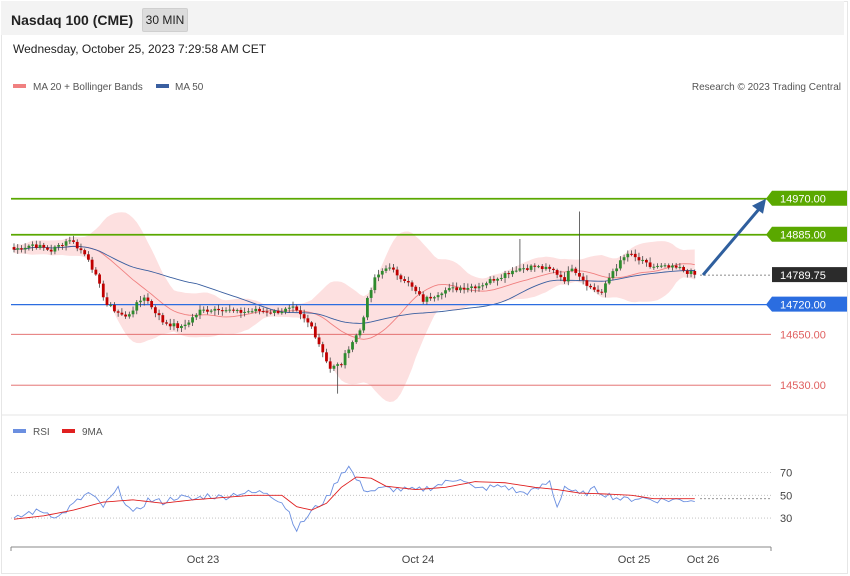  I want to click on support-level-label: 14530.00, so click(803, 386).